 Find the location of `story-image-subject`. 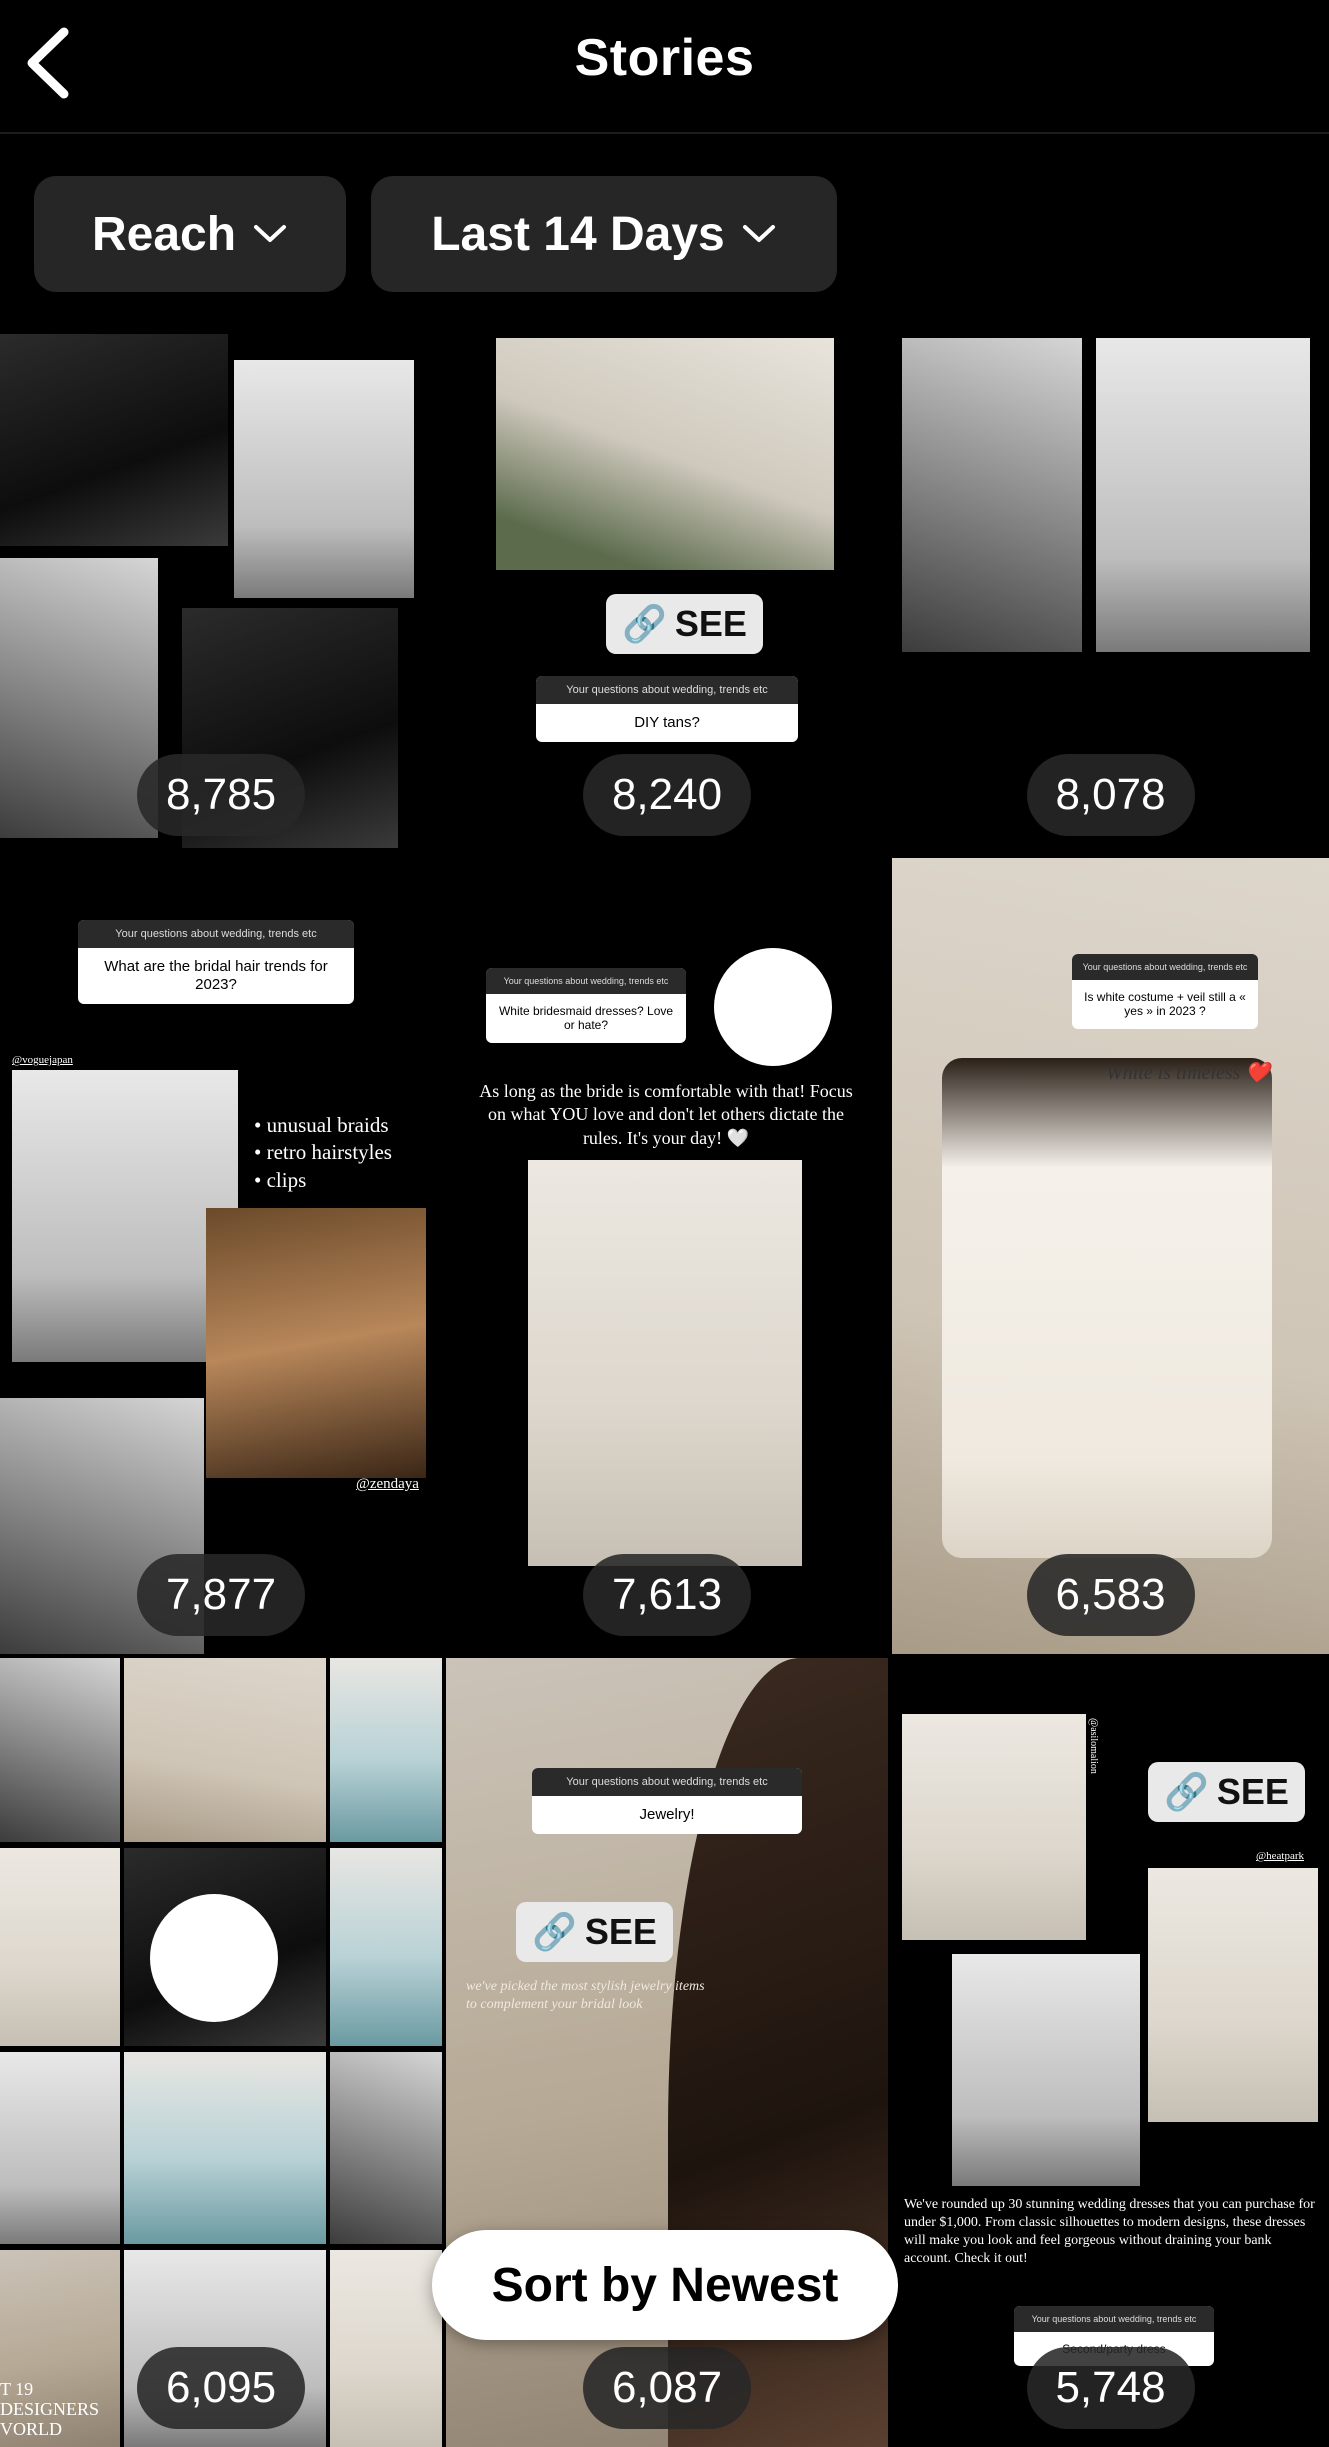

story-image-subject is located at coordinates (1107, 1308).